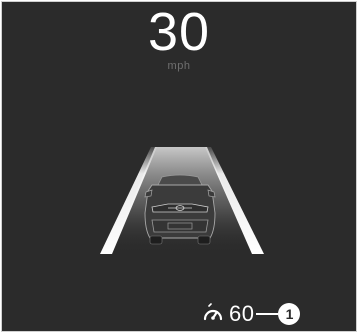  Describe the element at coordinates (289, 314) in the screenshot. I see `callout-badge: 1` at that location.